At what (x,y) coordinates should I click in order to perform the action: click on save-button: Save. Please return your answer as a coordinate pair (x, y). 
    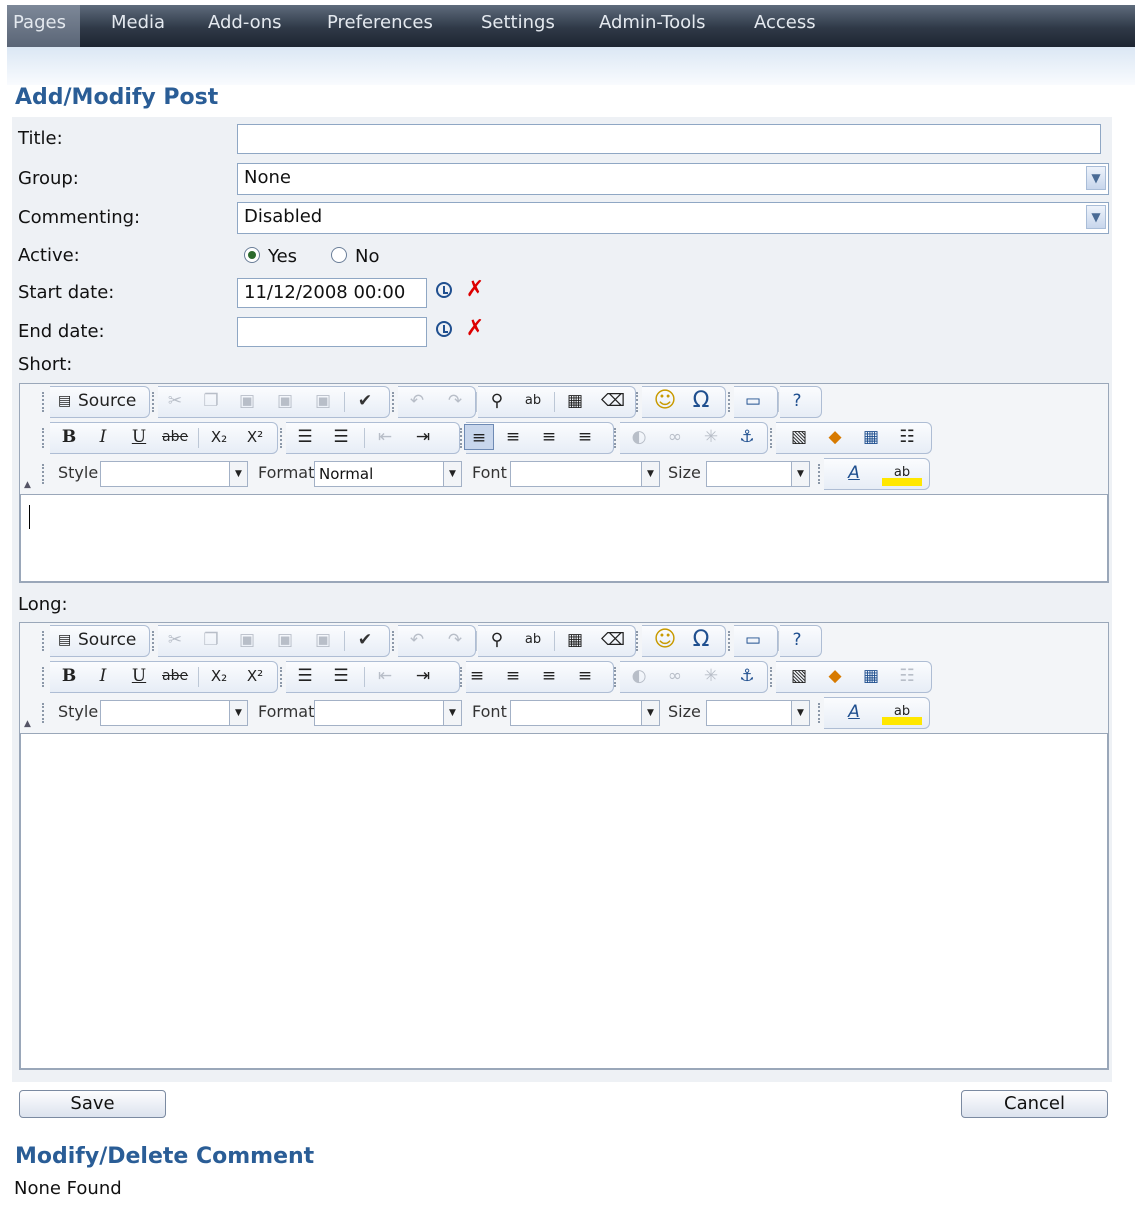
    Looking at the image, I should click on (92, 1104).